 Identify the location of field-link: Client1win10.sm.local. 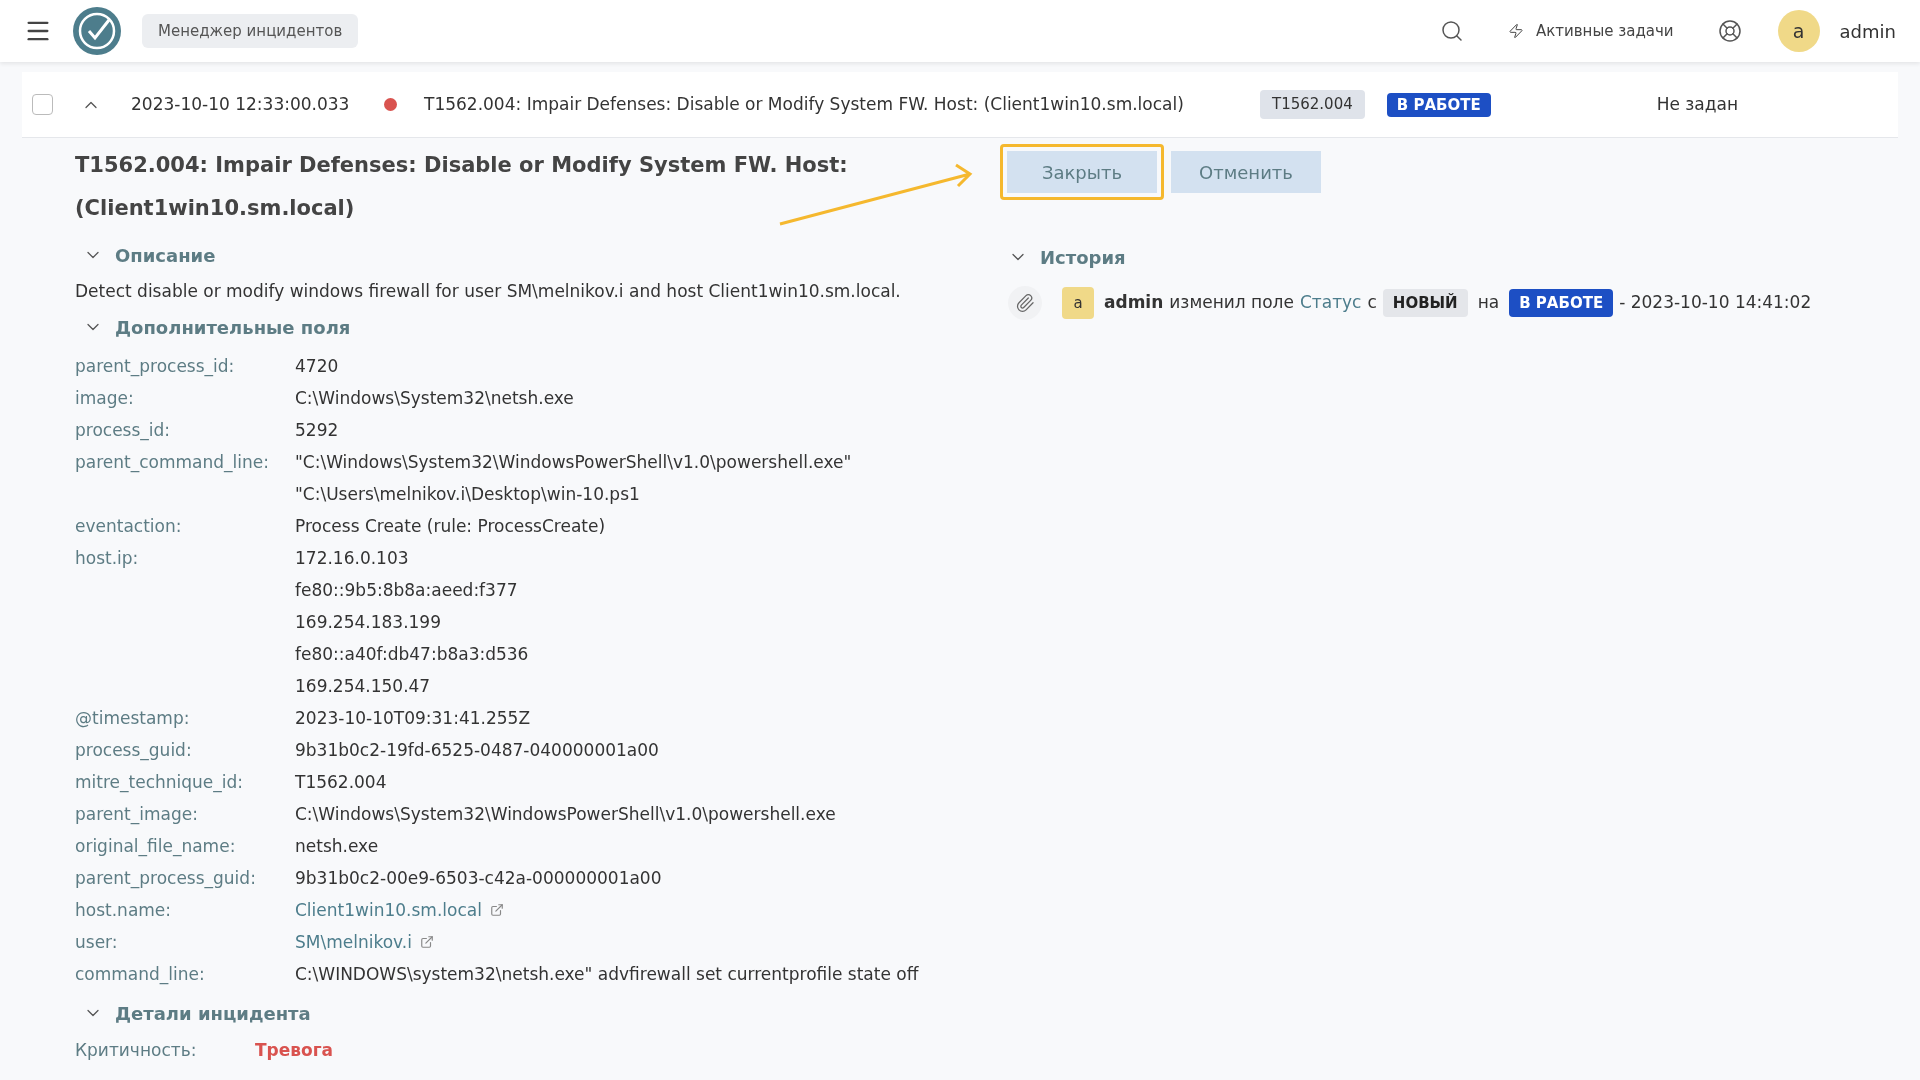
(399, 910).